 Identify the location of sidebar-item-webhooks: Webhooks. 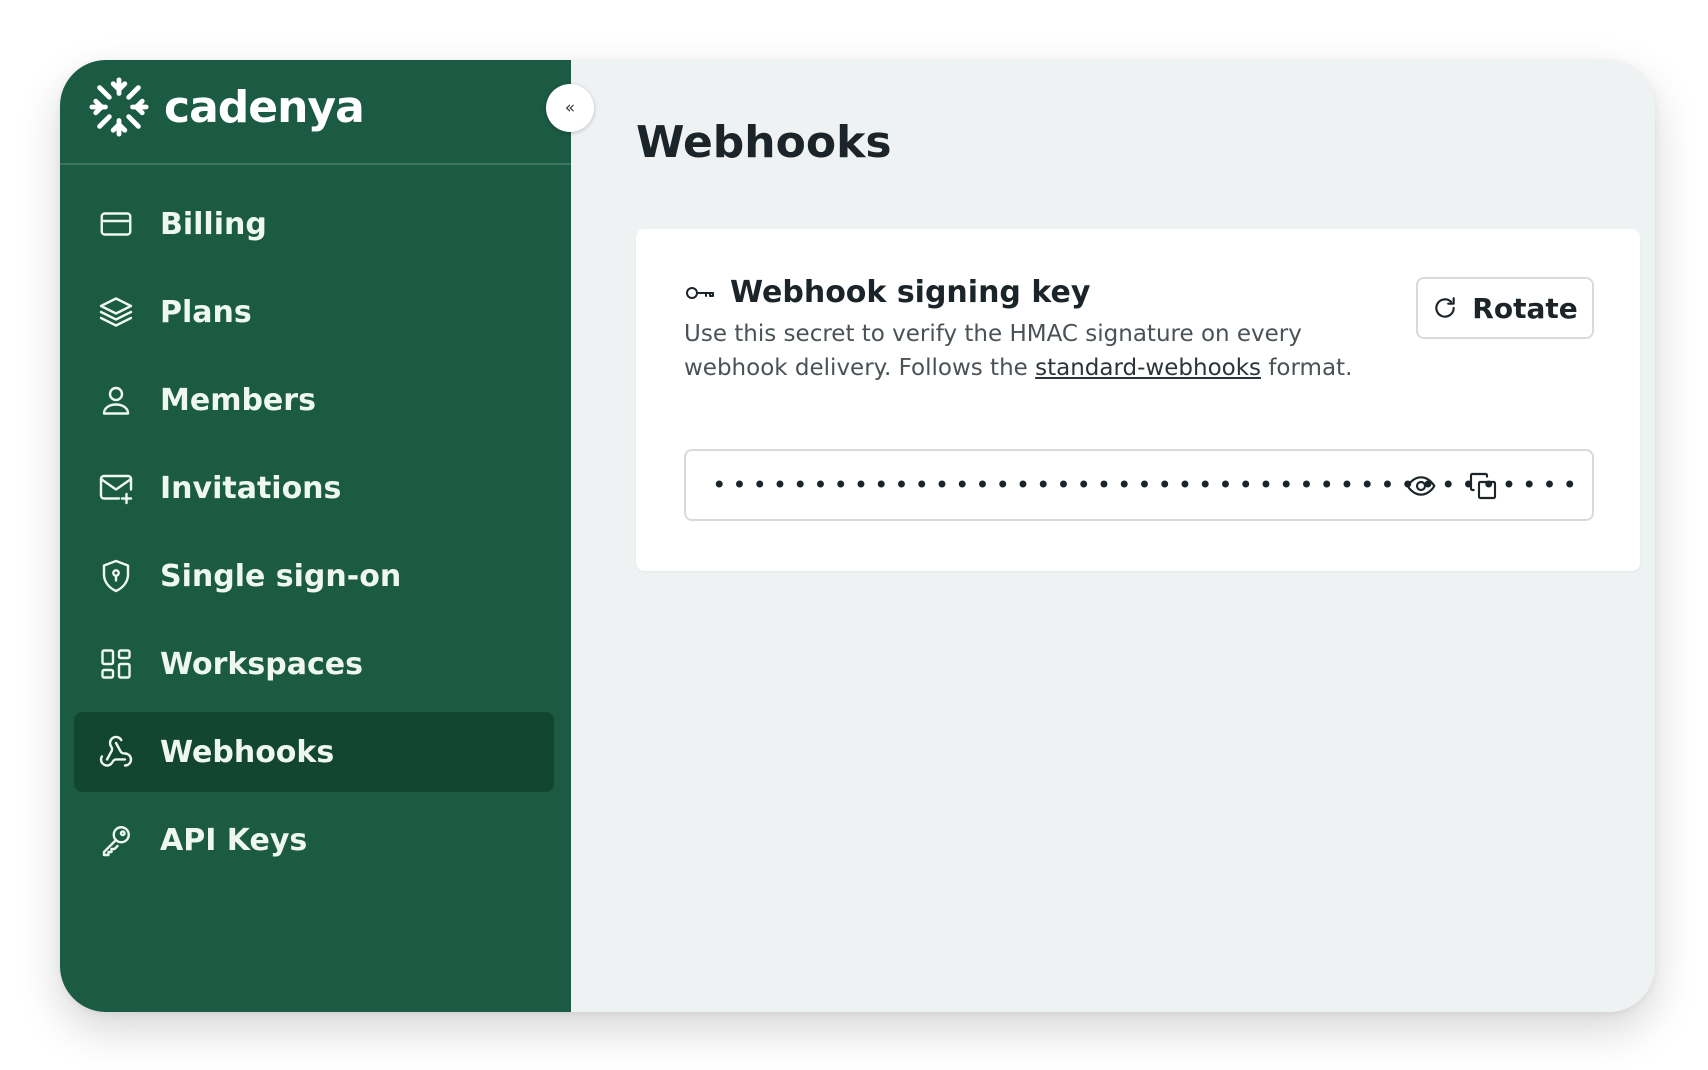
(314, 752).